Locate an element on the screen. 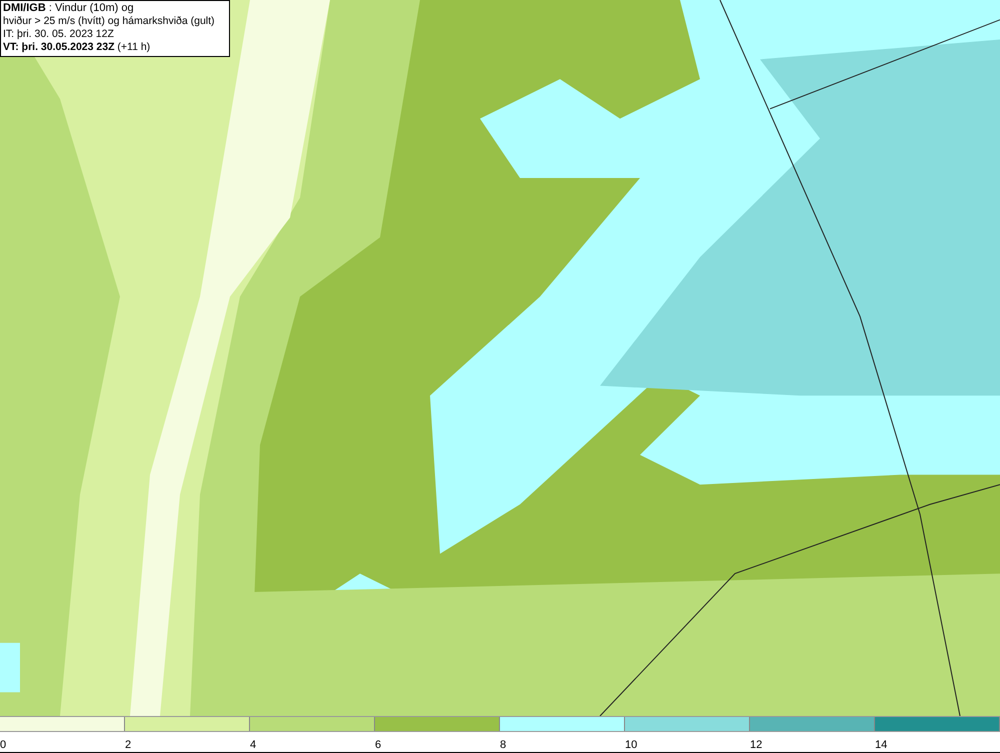 The height and width of the screenshot is (753, 1000). legend-label: 6 is located at coordinates (378, 745).